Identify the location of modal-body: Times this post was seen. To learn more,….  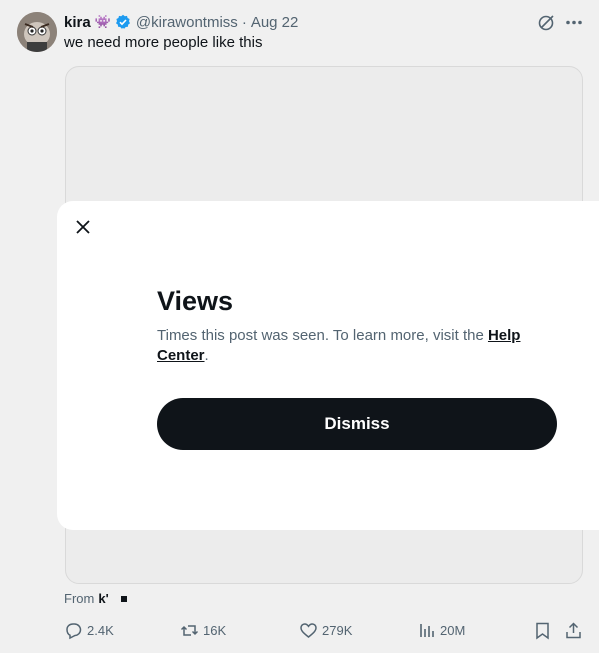
(352, 346).